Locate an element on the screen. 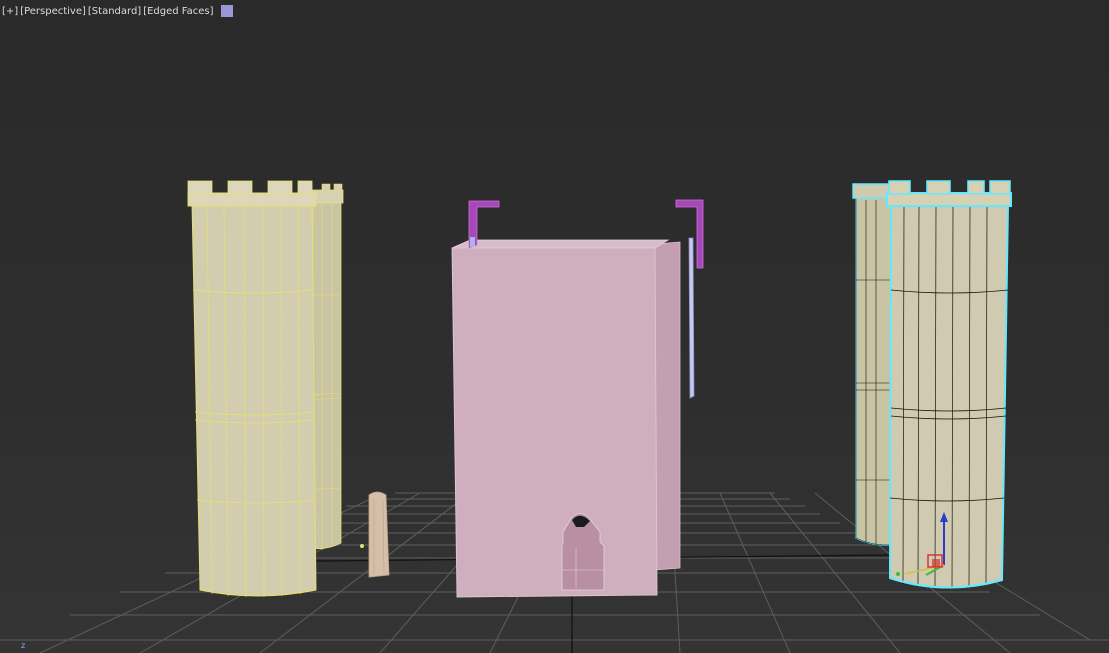  door-piece is located at coordinates (375, 534).